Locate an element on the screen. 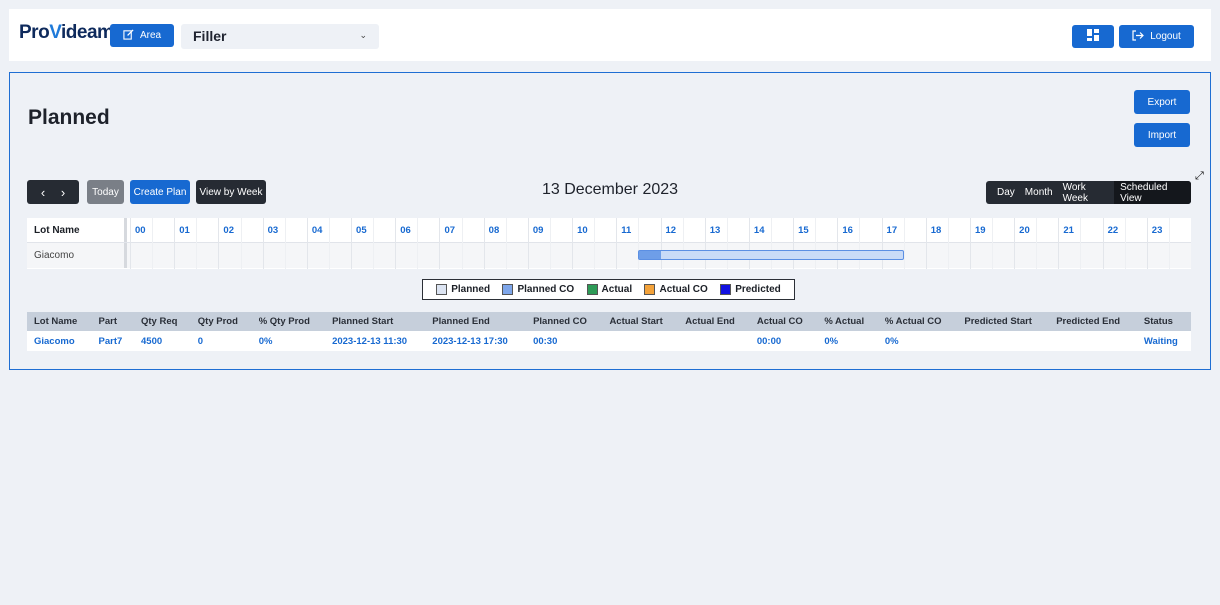 The height and width of the screenshot is (605, 1220). cell-lot-name: Giacomo is located at coordinates (59, 341).